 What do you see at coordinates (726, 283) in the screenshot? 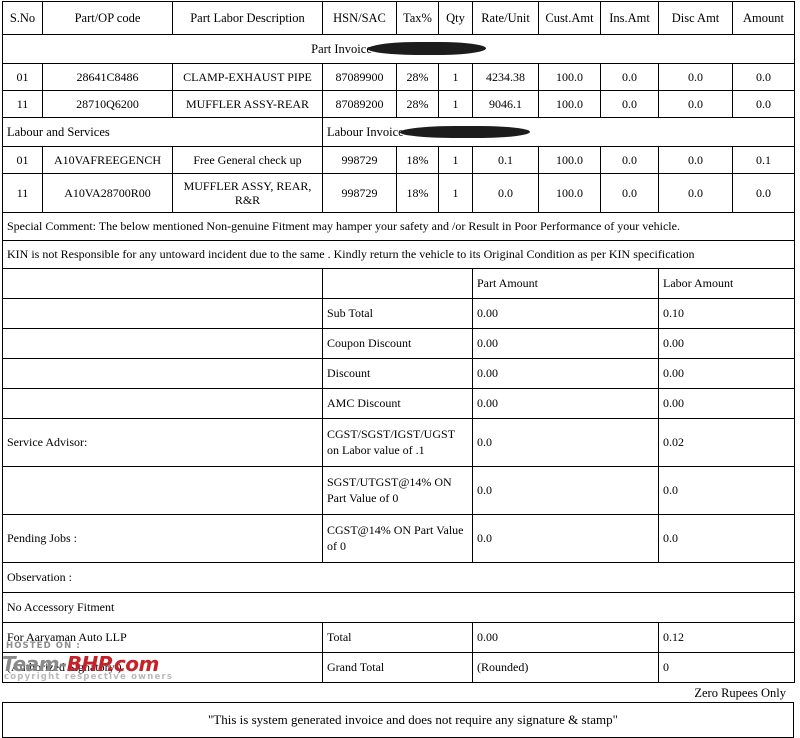
I see `summary-col-labor-amount: Labor Amount` at bounding box center [726, 283].